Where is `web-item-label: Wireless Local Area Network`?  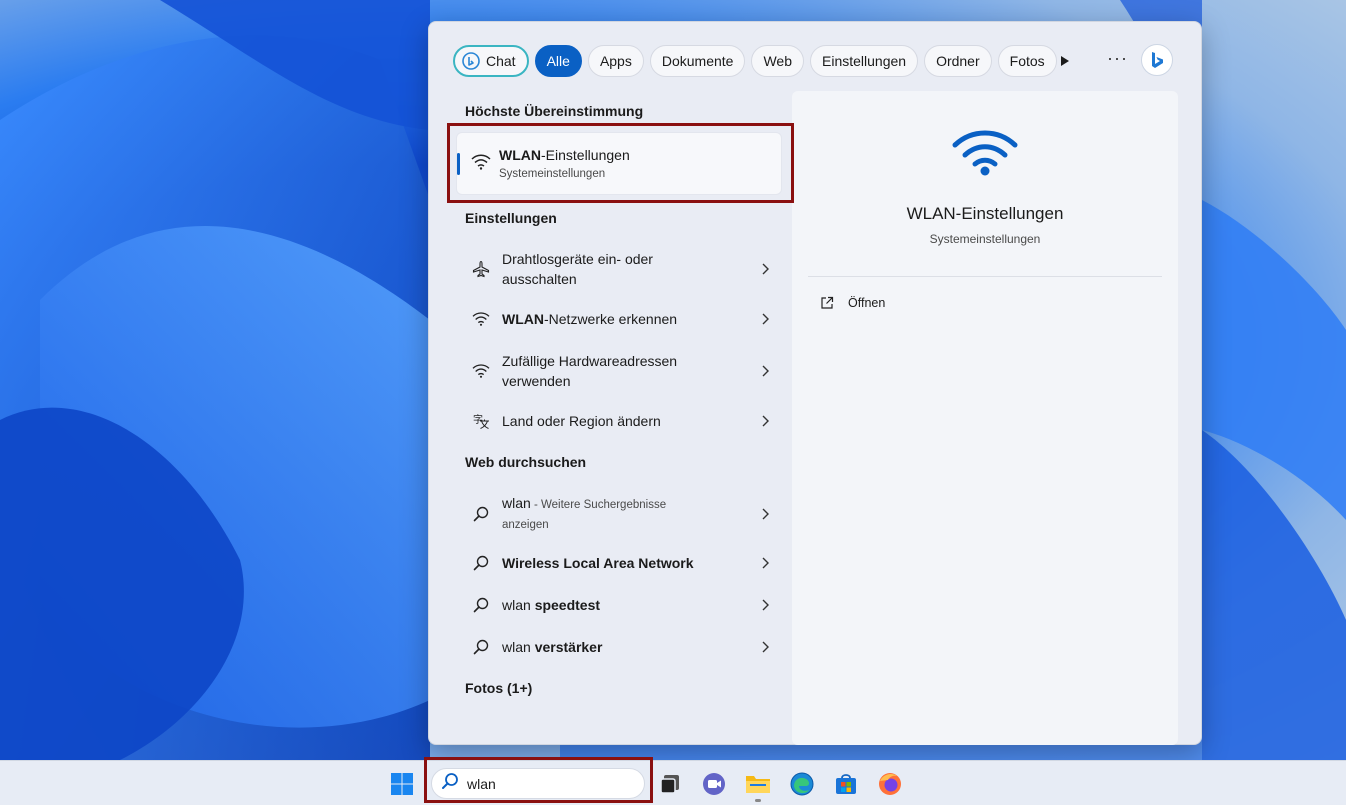 web-item-label: Wireless Local Area Network is located at coordinates (598, 563).